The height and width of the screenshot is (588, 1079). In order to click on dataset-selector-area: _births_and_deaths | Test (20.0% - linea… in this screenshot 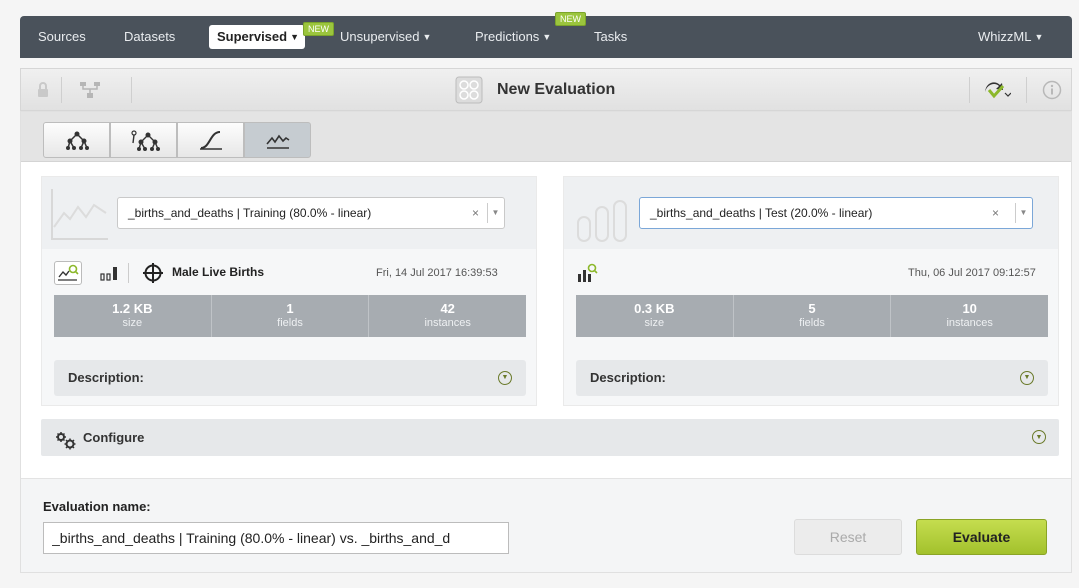, I will do `click(811, 213)`.